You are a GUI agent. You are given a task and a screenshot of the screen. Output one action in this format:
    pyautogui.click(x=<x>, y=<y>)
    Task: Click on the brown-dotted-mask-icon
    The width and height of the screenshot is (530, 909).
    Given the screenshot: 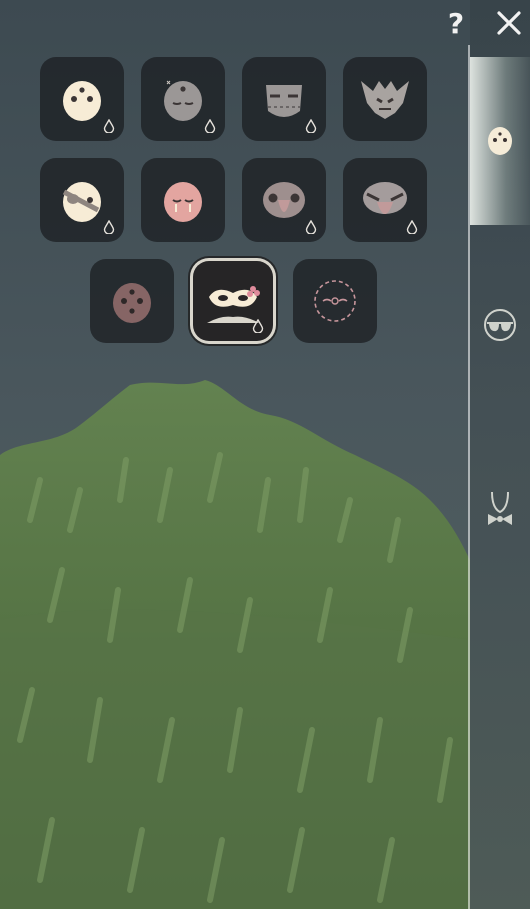 What is the action you would take?
    pyautogui.click(x=132, y=303)
    